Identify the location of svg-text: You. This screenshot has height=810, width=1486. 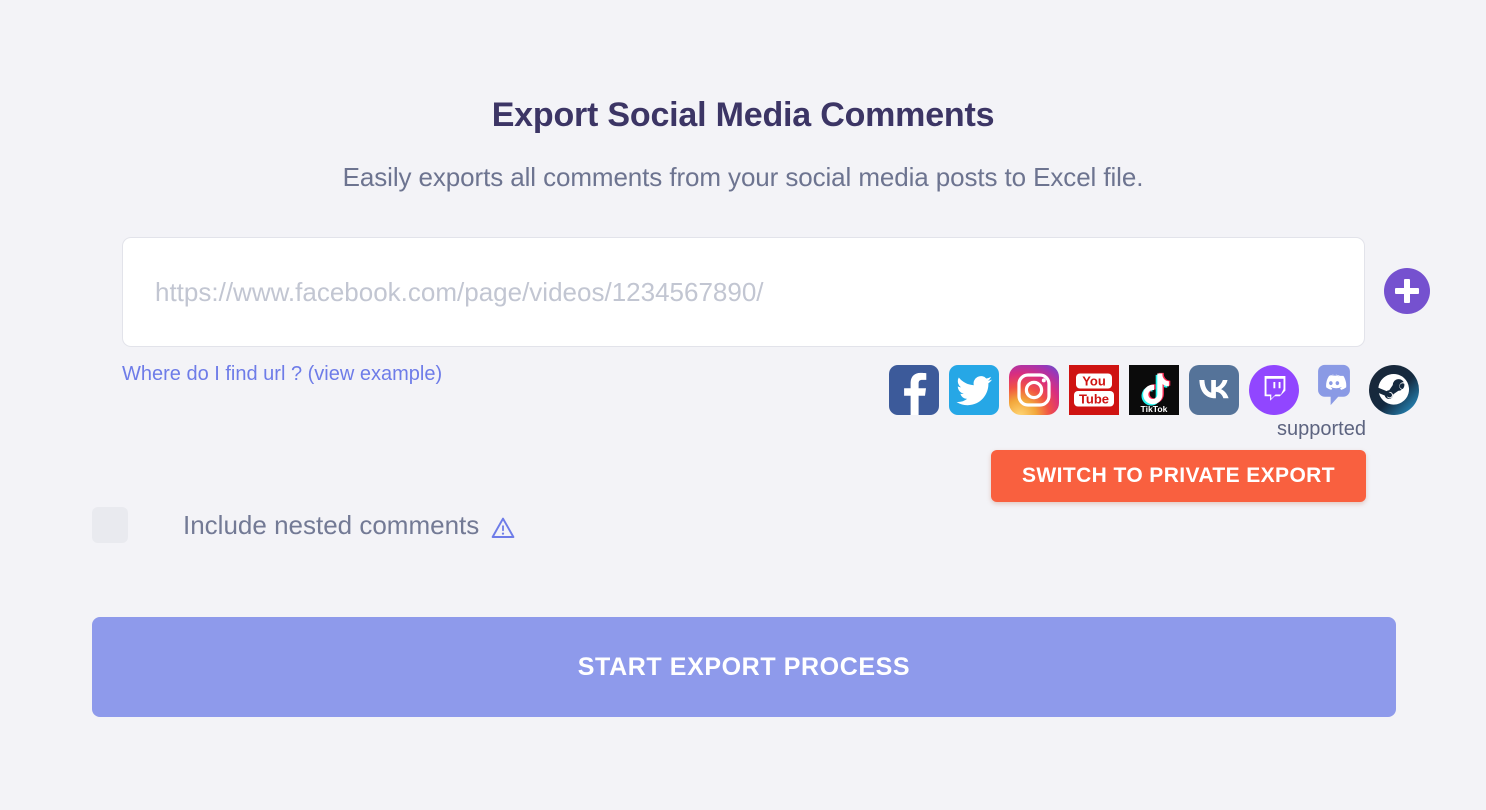
(1094, 381).